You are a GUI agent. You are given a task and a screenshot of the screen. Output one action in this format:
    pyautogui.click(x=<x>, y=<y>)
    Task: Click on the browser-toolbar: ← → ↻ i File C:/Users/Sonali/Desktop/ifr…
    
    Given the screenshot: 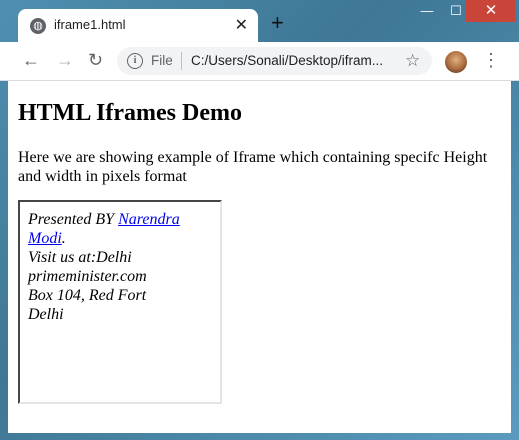 What is the action you would take?
    pyautogui.click(x=259, y=61)
    